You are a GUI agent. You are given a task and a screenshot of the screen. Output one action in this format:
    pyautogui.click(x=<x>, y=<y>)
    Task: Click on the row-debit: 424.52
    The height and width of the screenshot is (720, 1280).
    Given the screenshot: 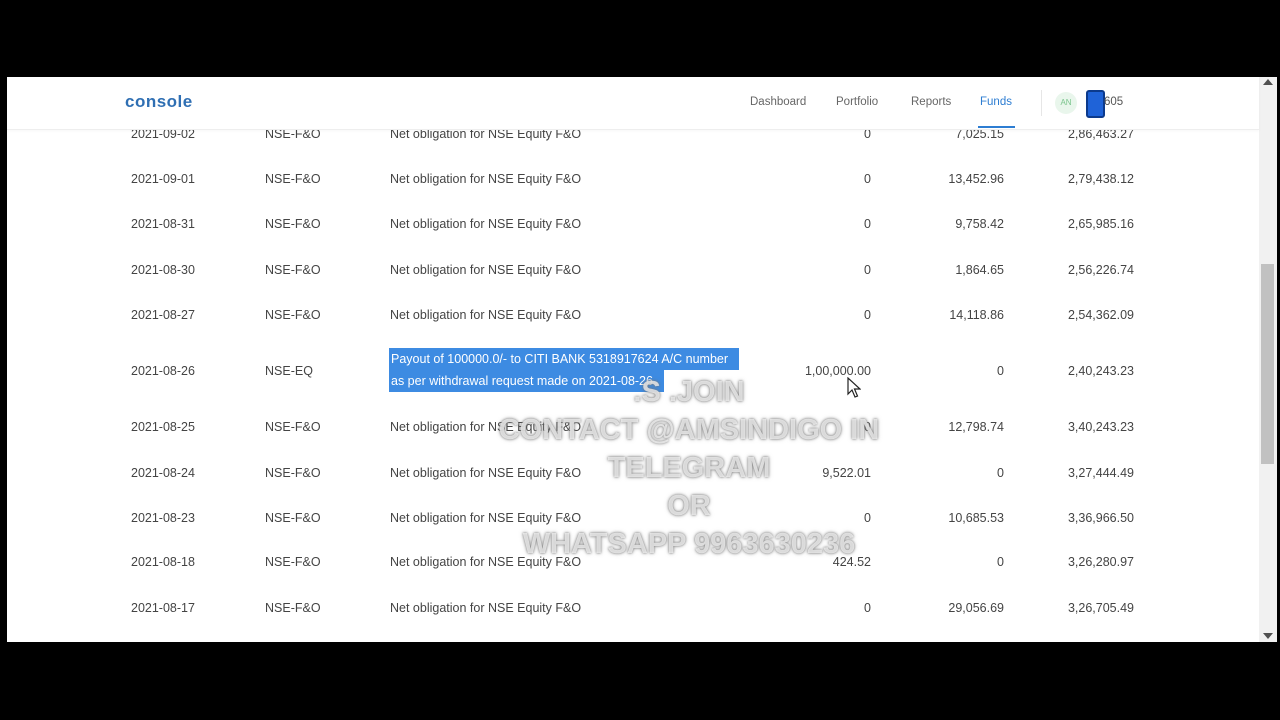 What is the action you would take?
    pyautogui.click(x=851, y=562)
    